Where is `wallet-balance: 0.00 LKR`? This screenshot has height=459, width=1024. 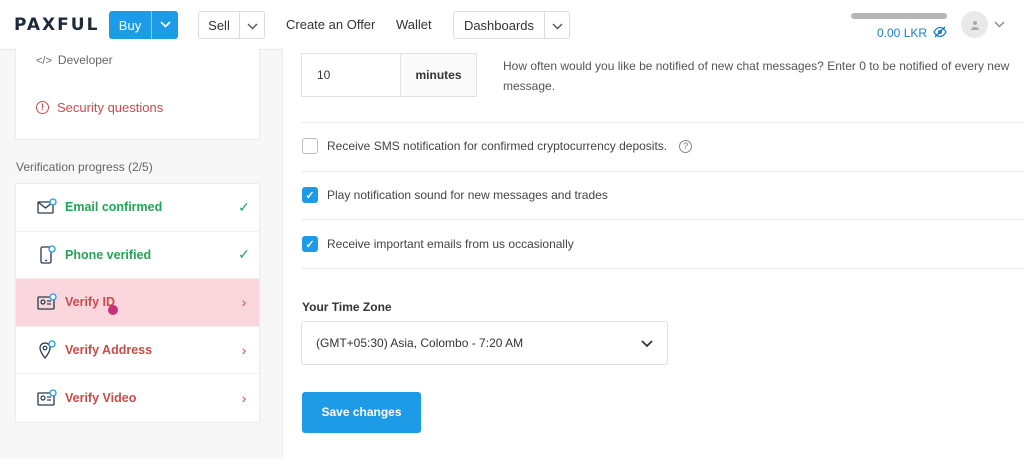
wallet-balance: 0.00 LKR is located at coordinates (902, 33).